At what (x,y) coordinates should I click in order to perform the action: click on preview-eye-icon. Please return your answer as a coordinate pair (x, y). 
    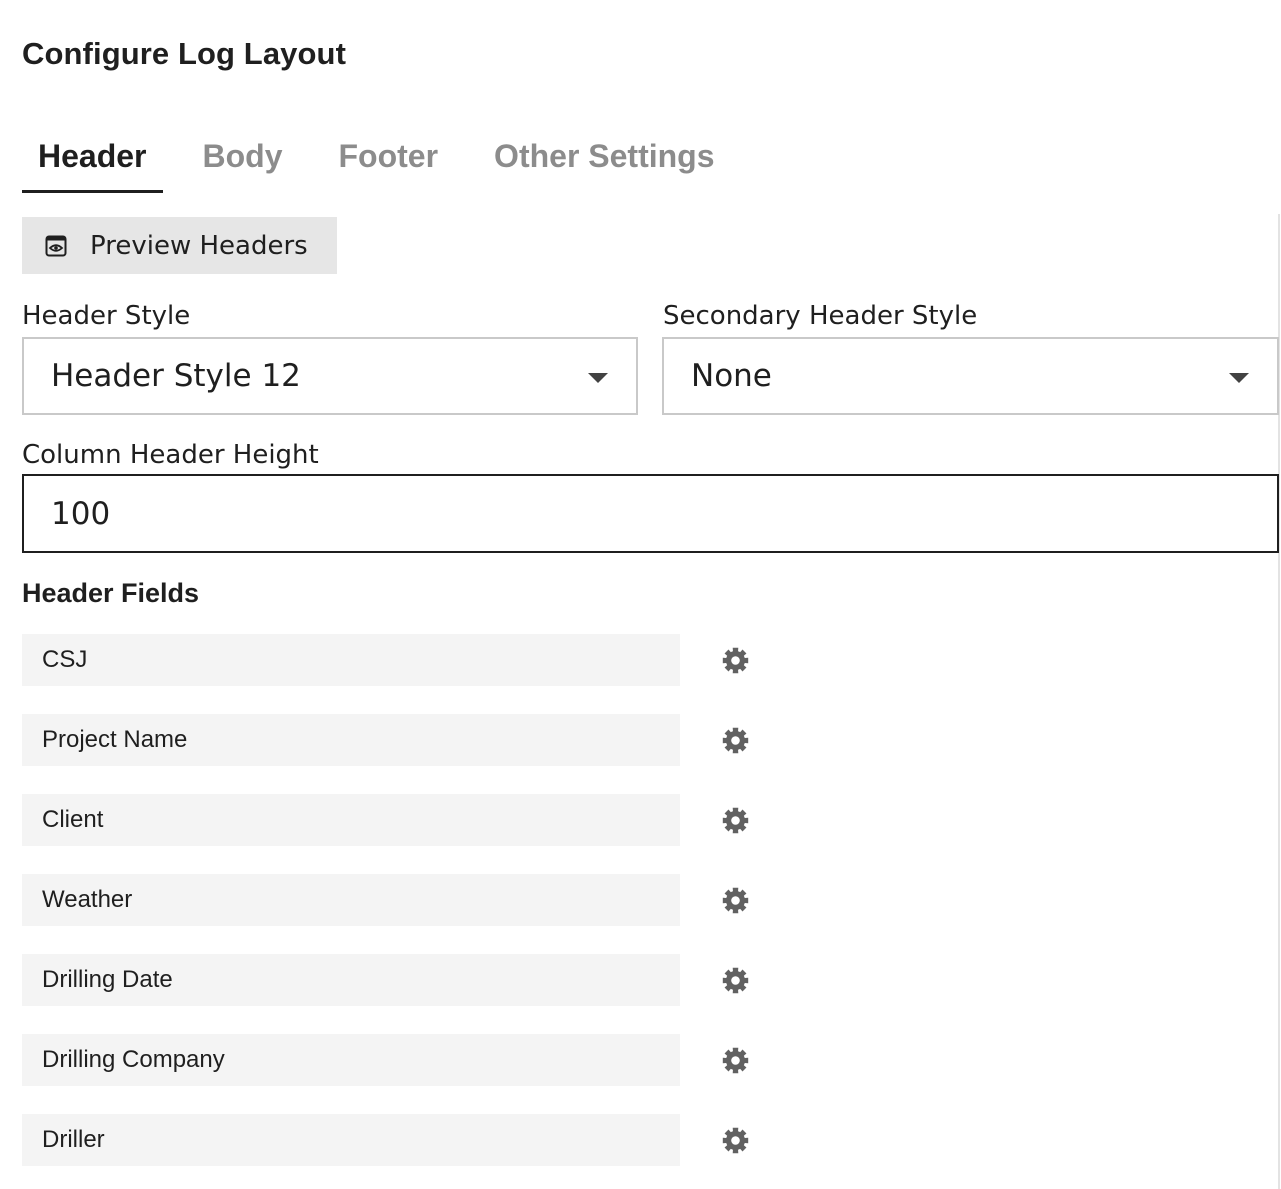
    Looking at the image, I should click on (56, 246).